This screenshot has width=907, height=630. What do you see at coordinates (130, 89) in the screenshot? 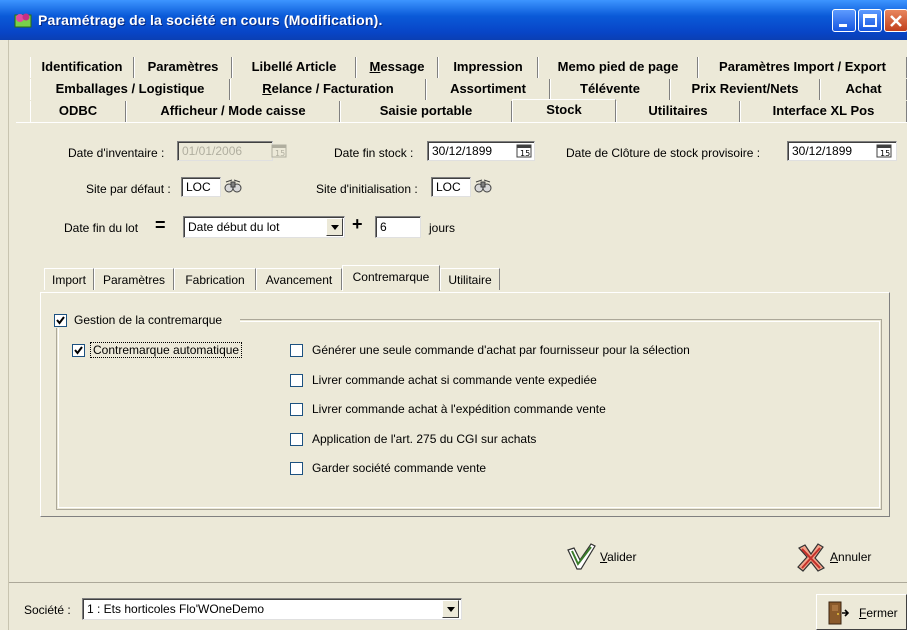
I see `tab-emballages-logistique: Emballages / Logistique` at bounding box center [130, 89].